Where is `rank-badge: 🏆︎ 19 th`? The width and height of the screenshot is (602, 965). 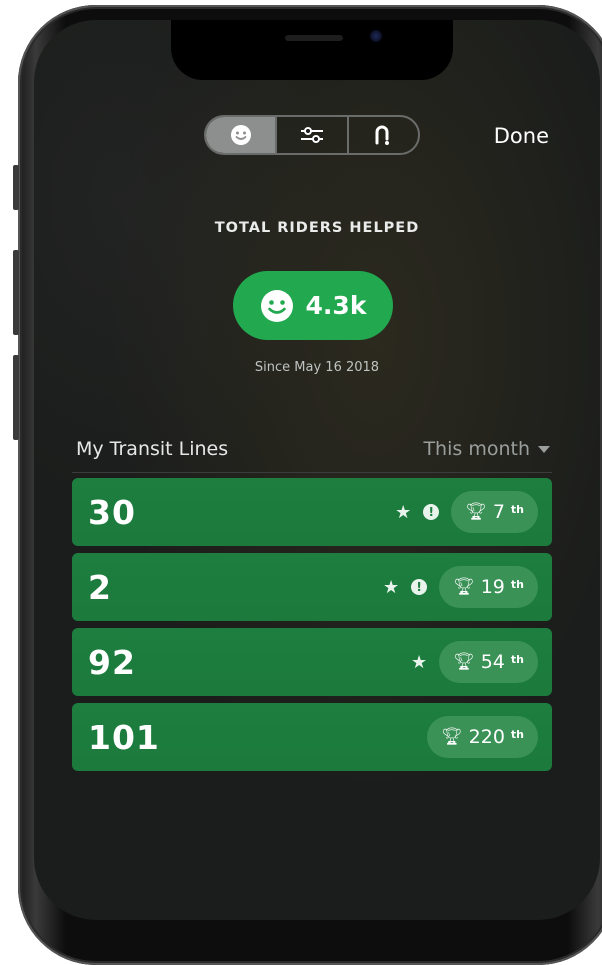 rank-badge: 🏆︎ 19 th is located at coordinates (488, 587).